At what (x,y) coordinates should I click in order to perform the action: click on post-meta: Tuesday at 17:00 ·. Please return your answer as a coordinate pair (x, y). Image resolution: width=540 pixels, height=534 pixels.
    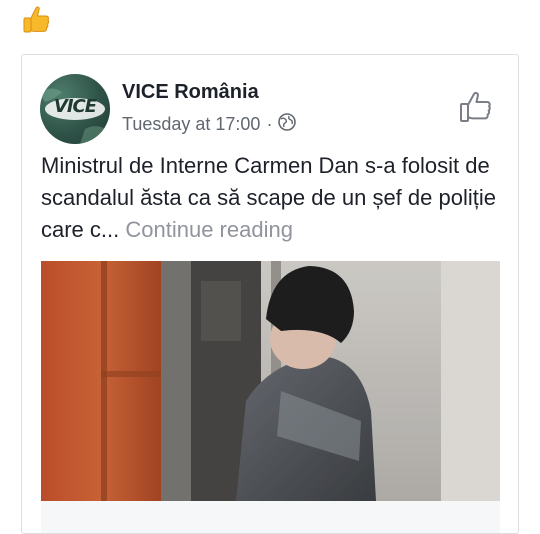
    Looking at the image, I should click on (209, 124).